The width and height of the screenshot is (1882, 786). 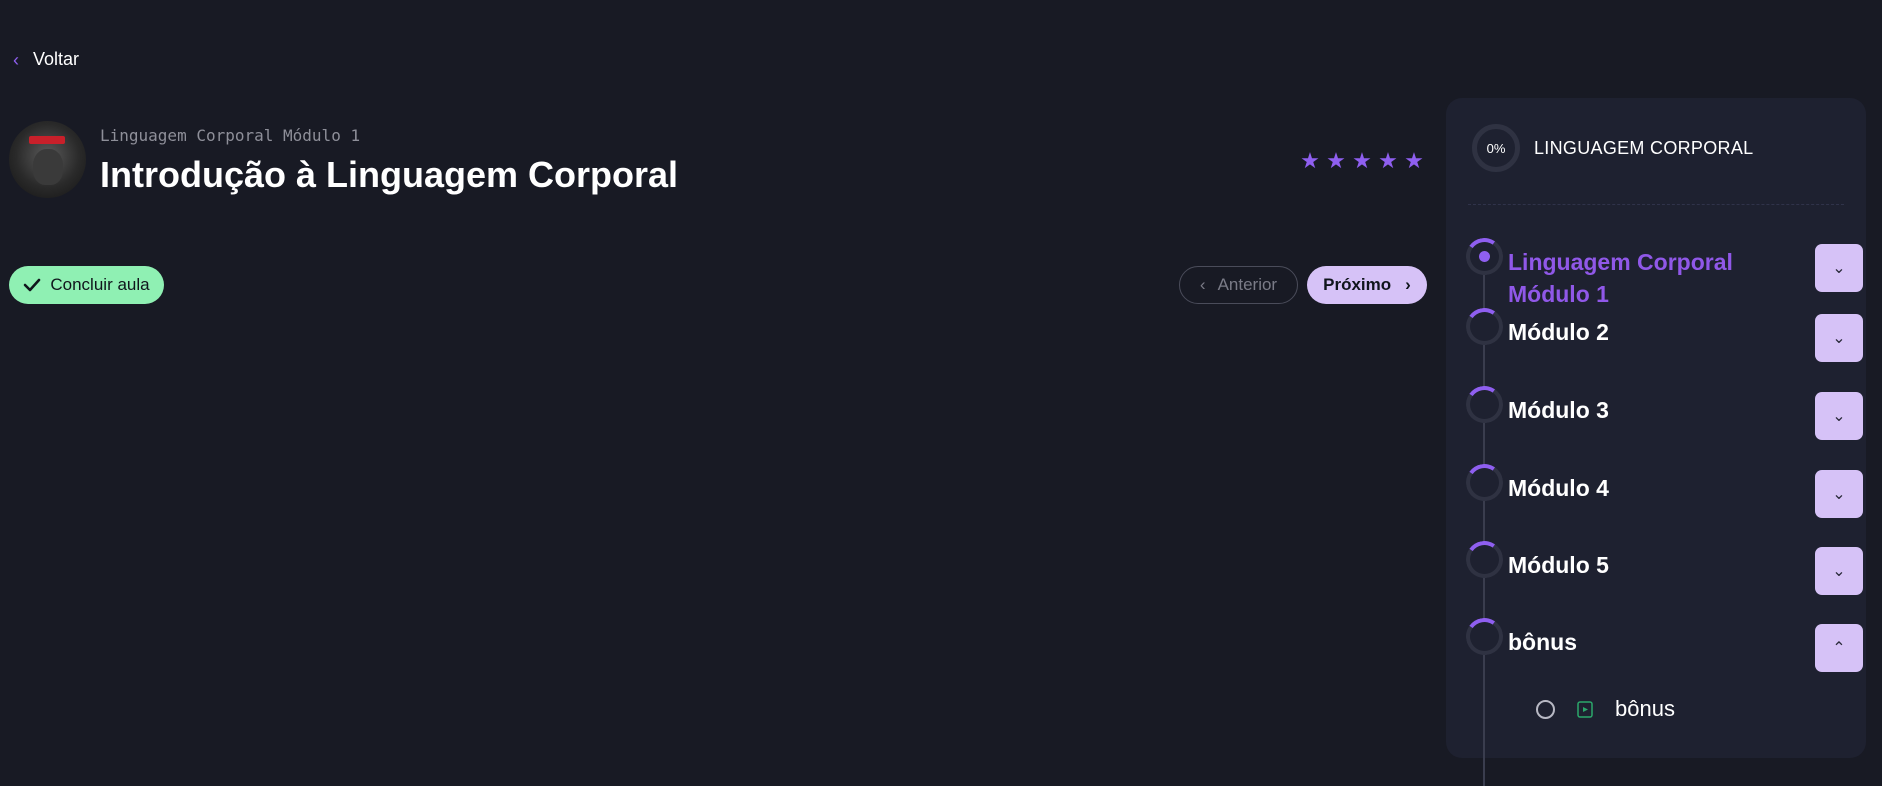 I want to click on back-label: Voltar, so click(x=56, y=59).